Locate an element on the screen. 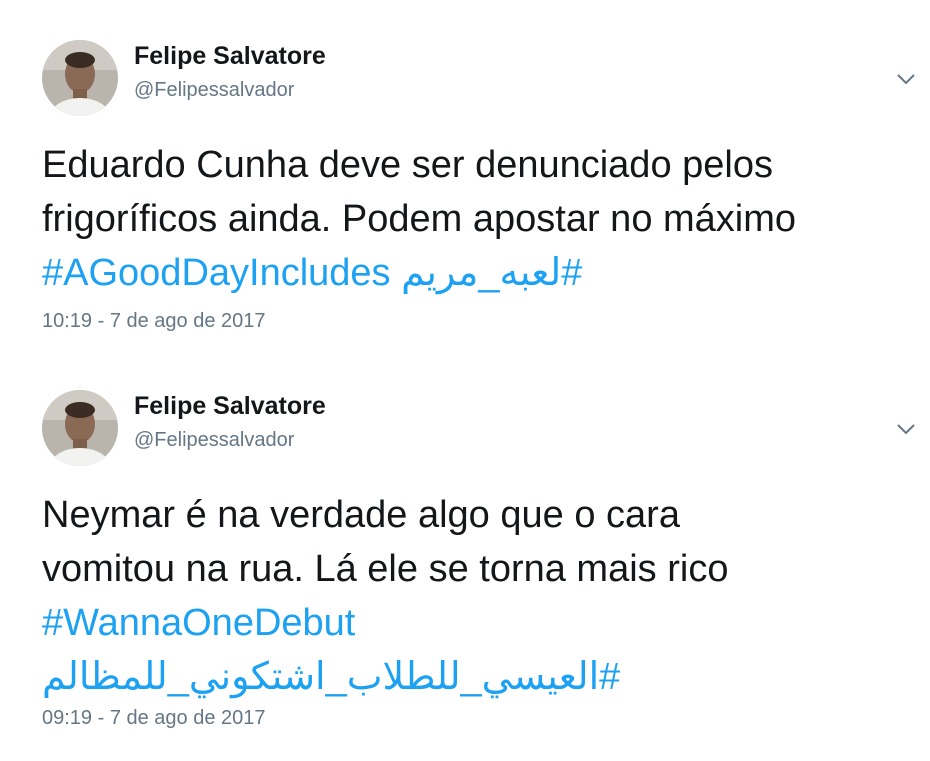  hashtag-link: #لعبه_مريم is located at coordinates (491, 273).